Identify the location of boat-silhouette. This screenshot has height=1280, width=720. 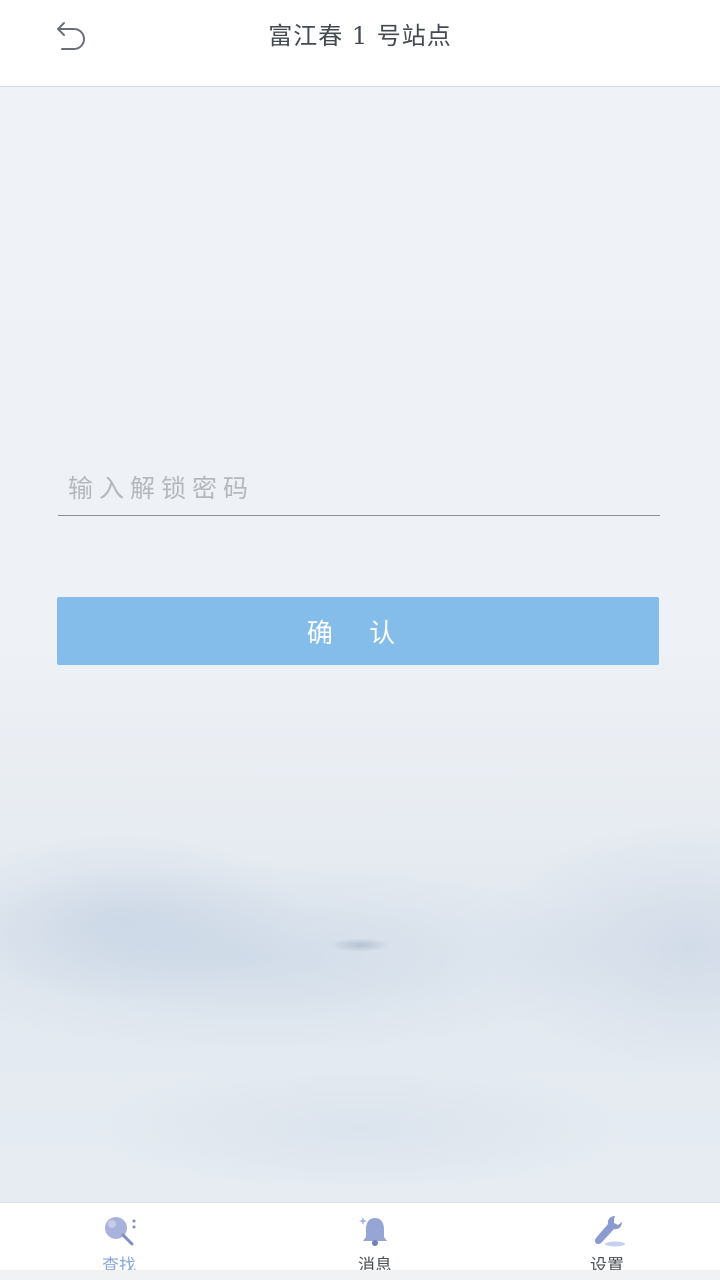
(360, 945).